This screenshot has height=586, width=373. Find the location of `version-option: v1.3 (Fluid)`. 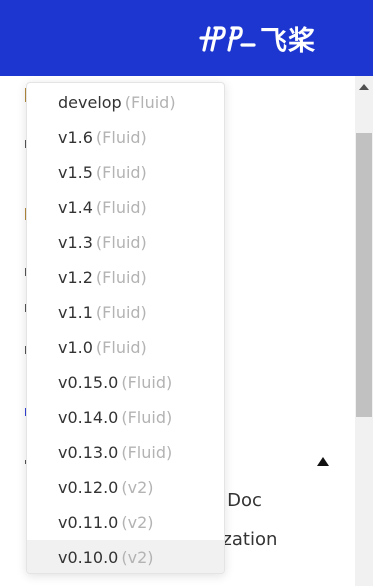

version-option: v1.3 (Fluid) is located at coordinates (125, 242).